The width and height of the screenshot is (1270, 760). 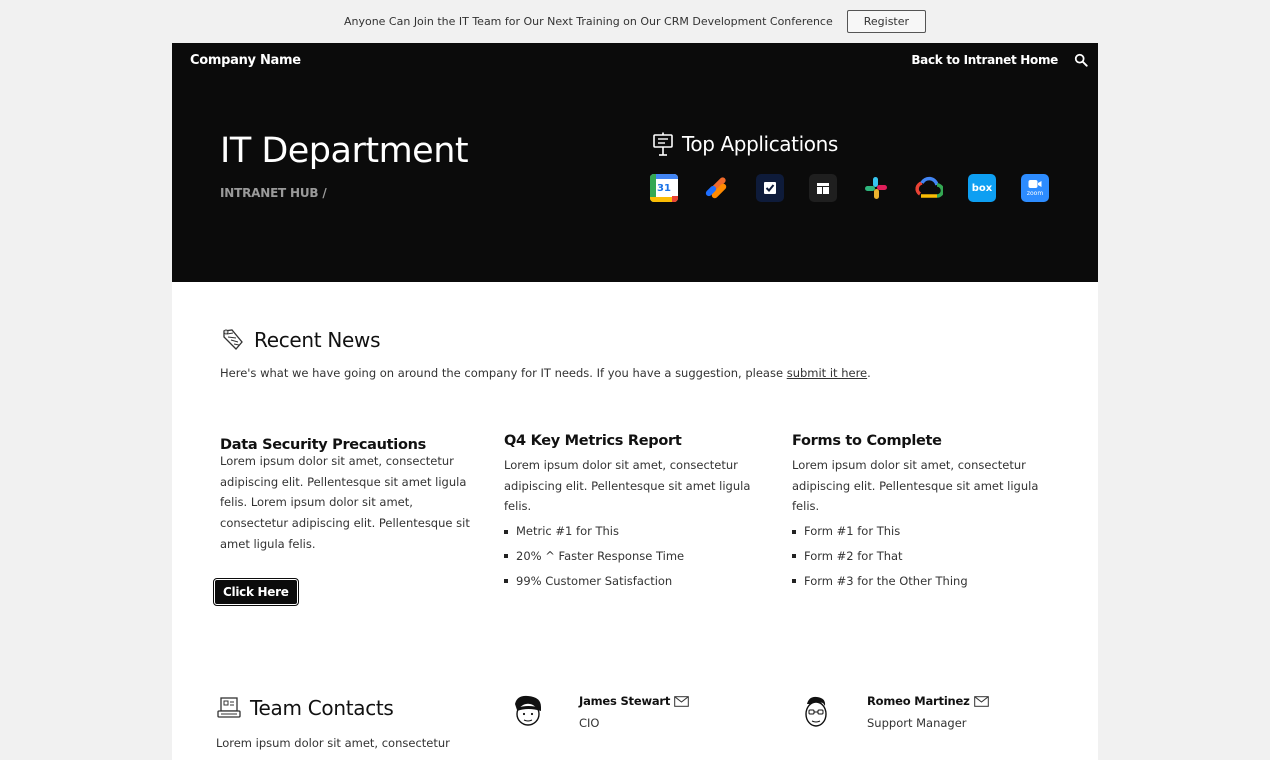 I want to click on list-item: Metric #1 for This, so click(x=635, y=531).